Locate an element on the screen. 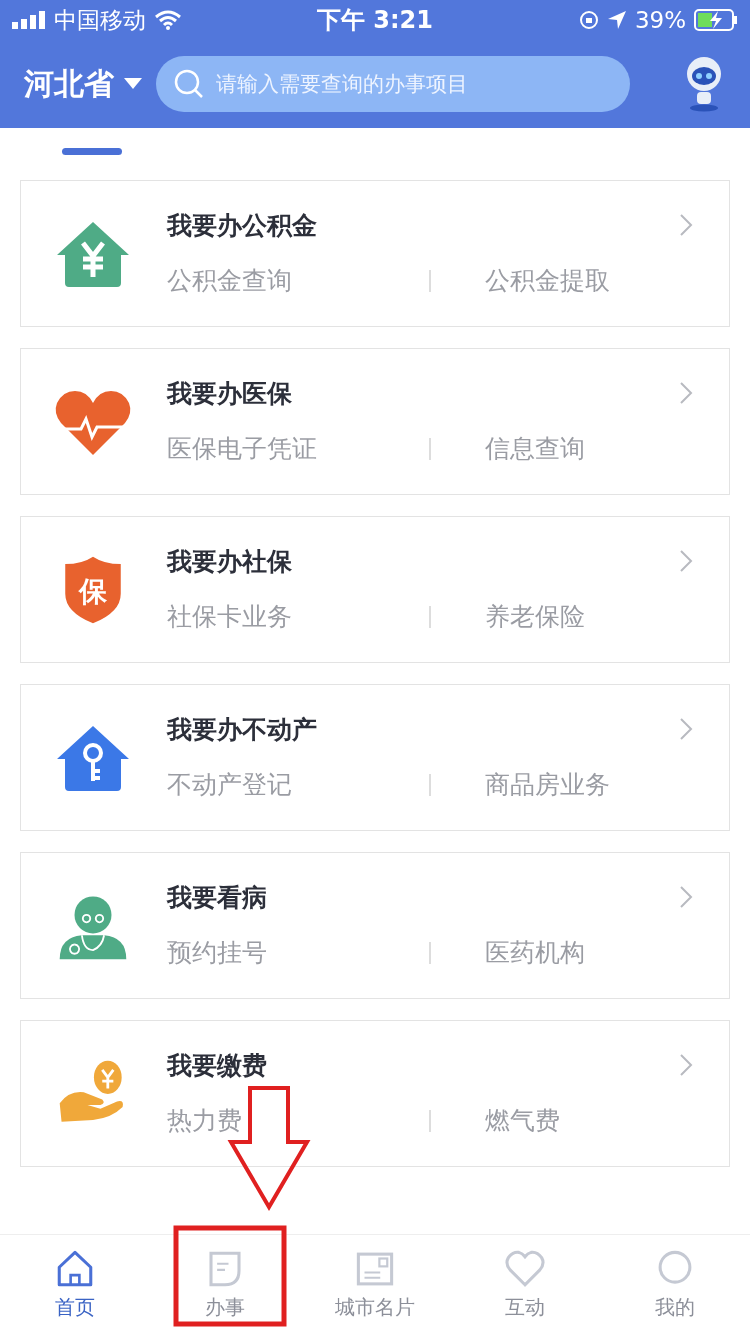 The height and width of the screenshot is (1334, 750). service-link: 商品房业务 is located at coordinates (598, 784).